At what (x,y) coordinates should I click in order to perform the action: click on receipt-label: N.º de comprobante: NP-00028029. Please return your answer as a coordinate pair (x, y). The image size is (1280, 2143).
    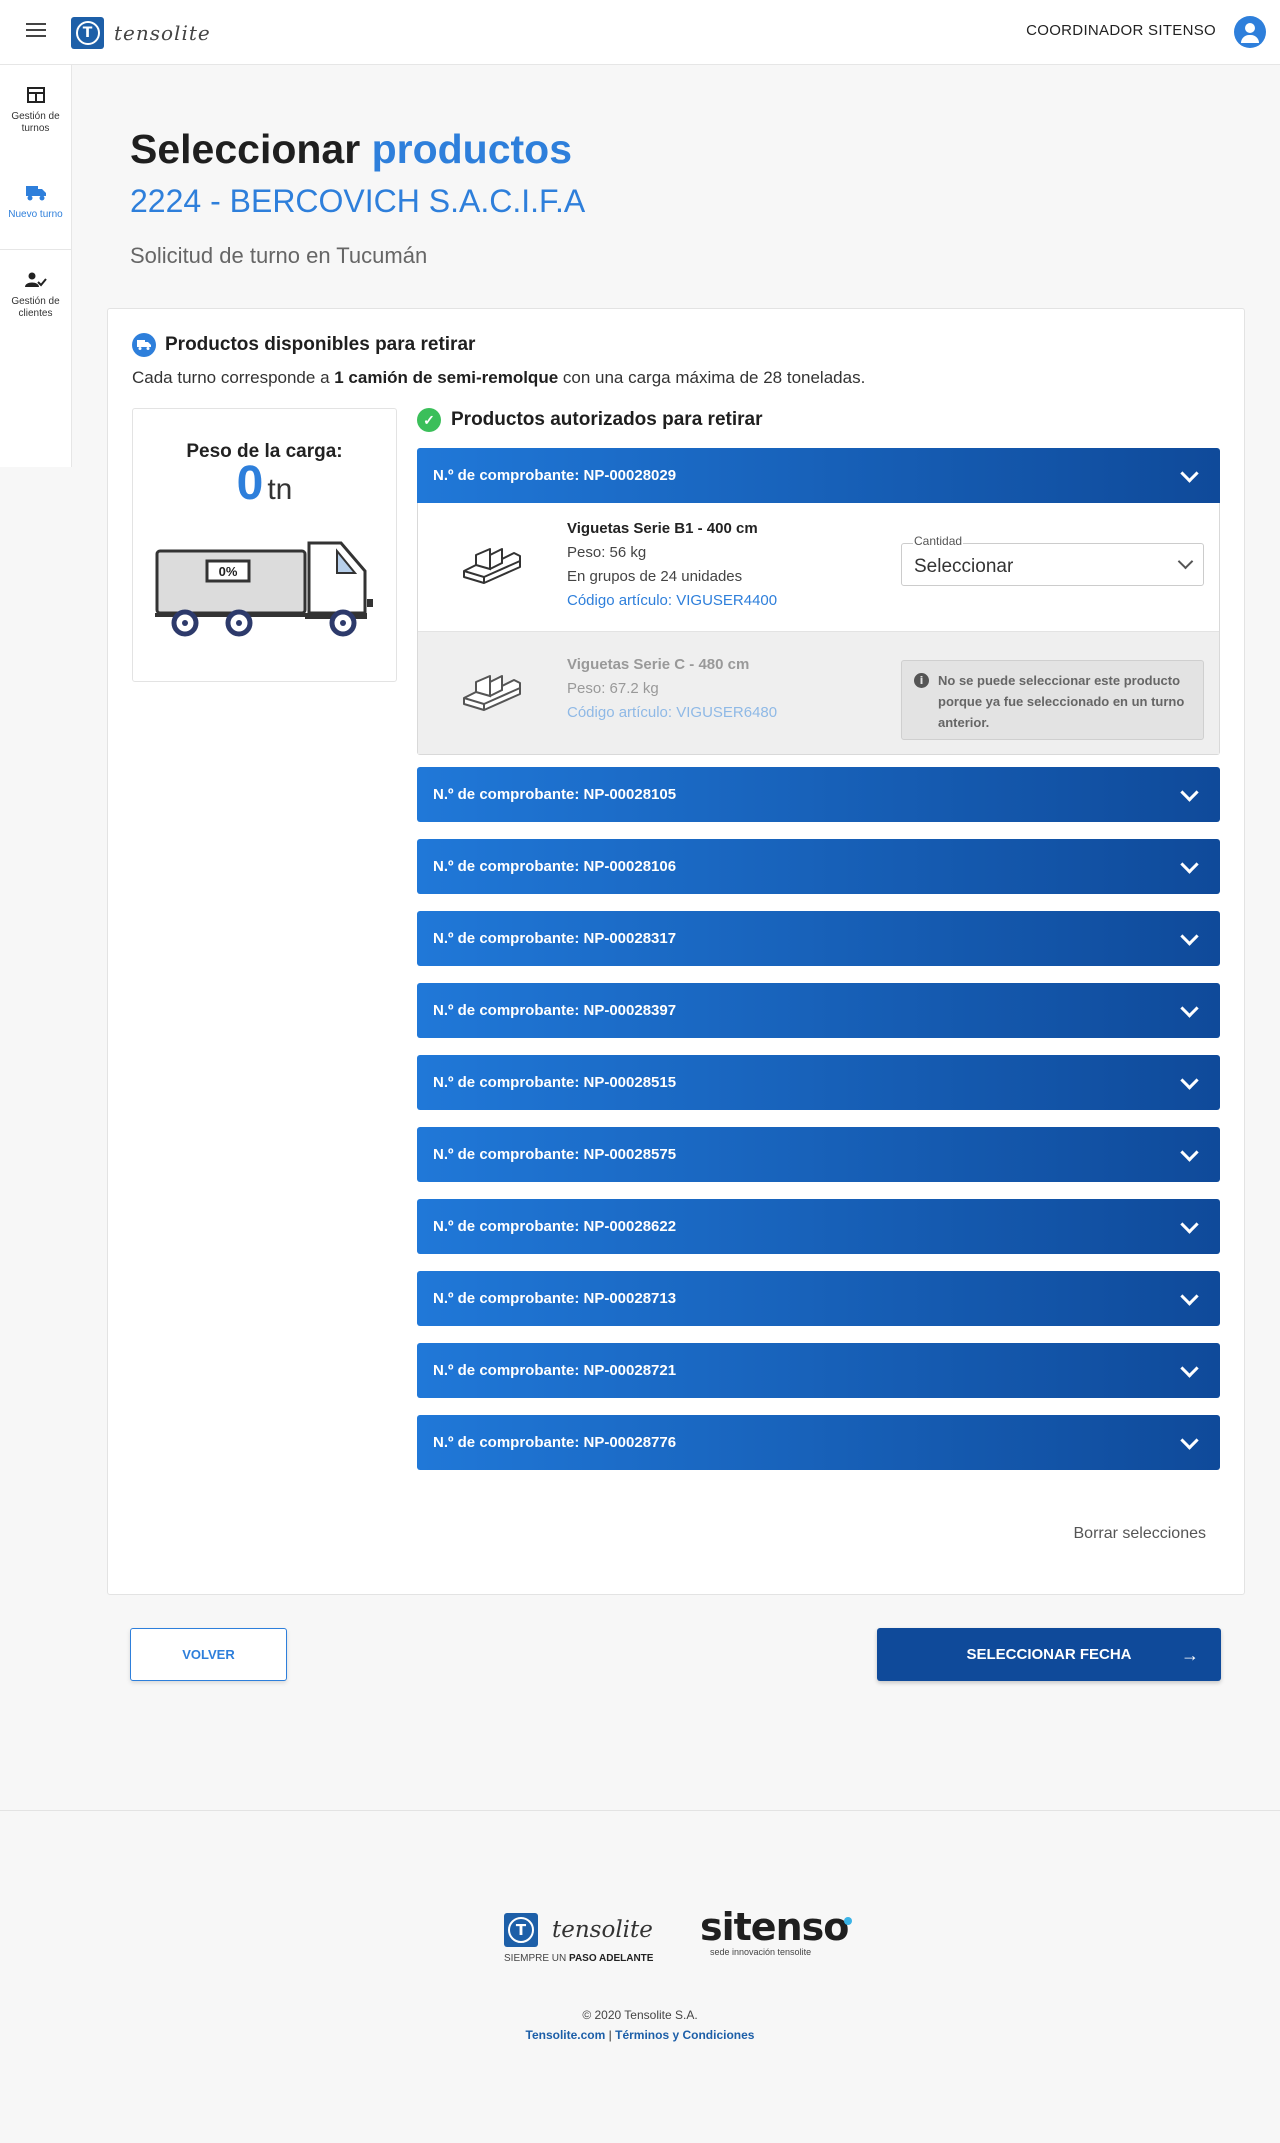
    Looking at the image, I should click on (555, 475).